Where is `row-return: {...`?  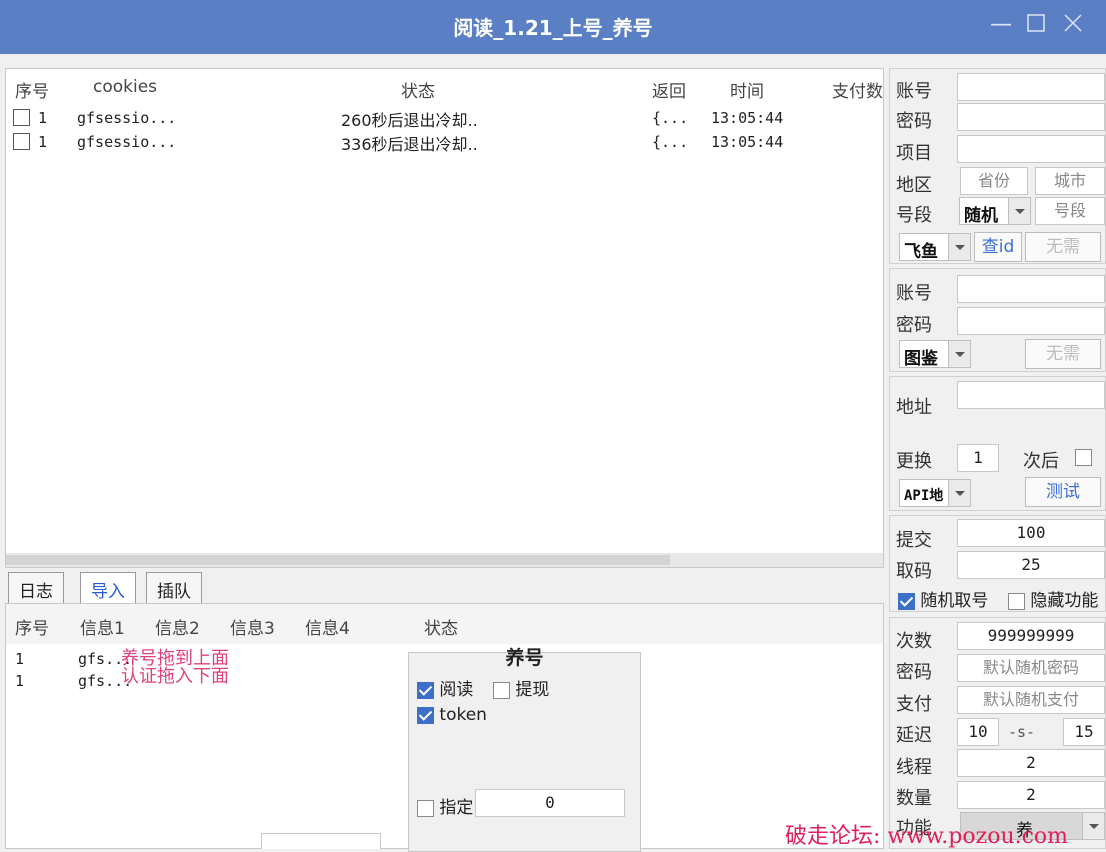
row-return: {... is located at coordinates (670, 118).